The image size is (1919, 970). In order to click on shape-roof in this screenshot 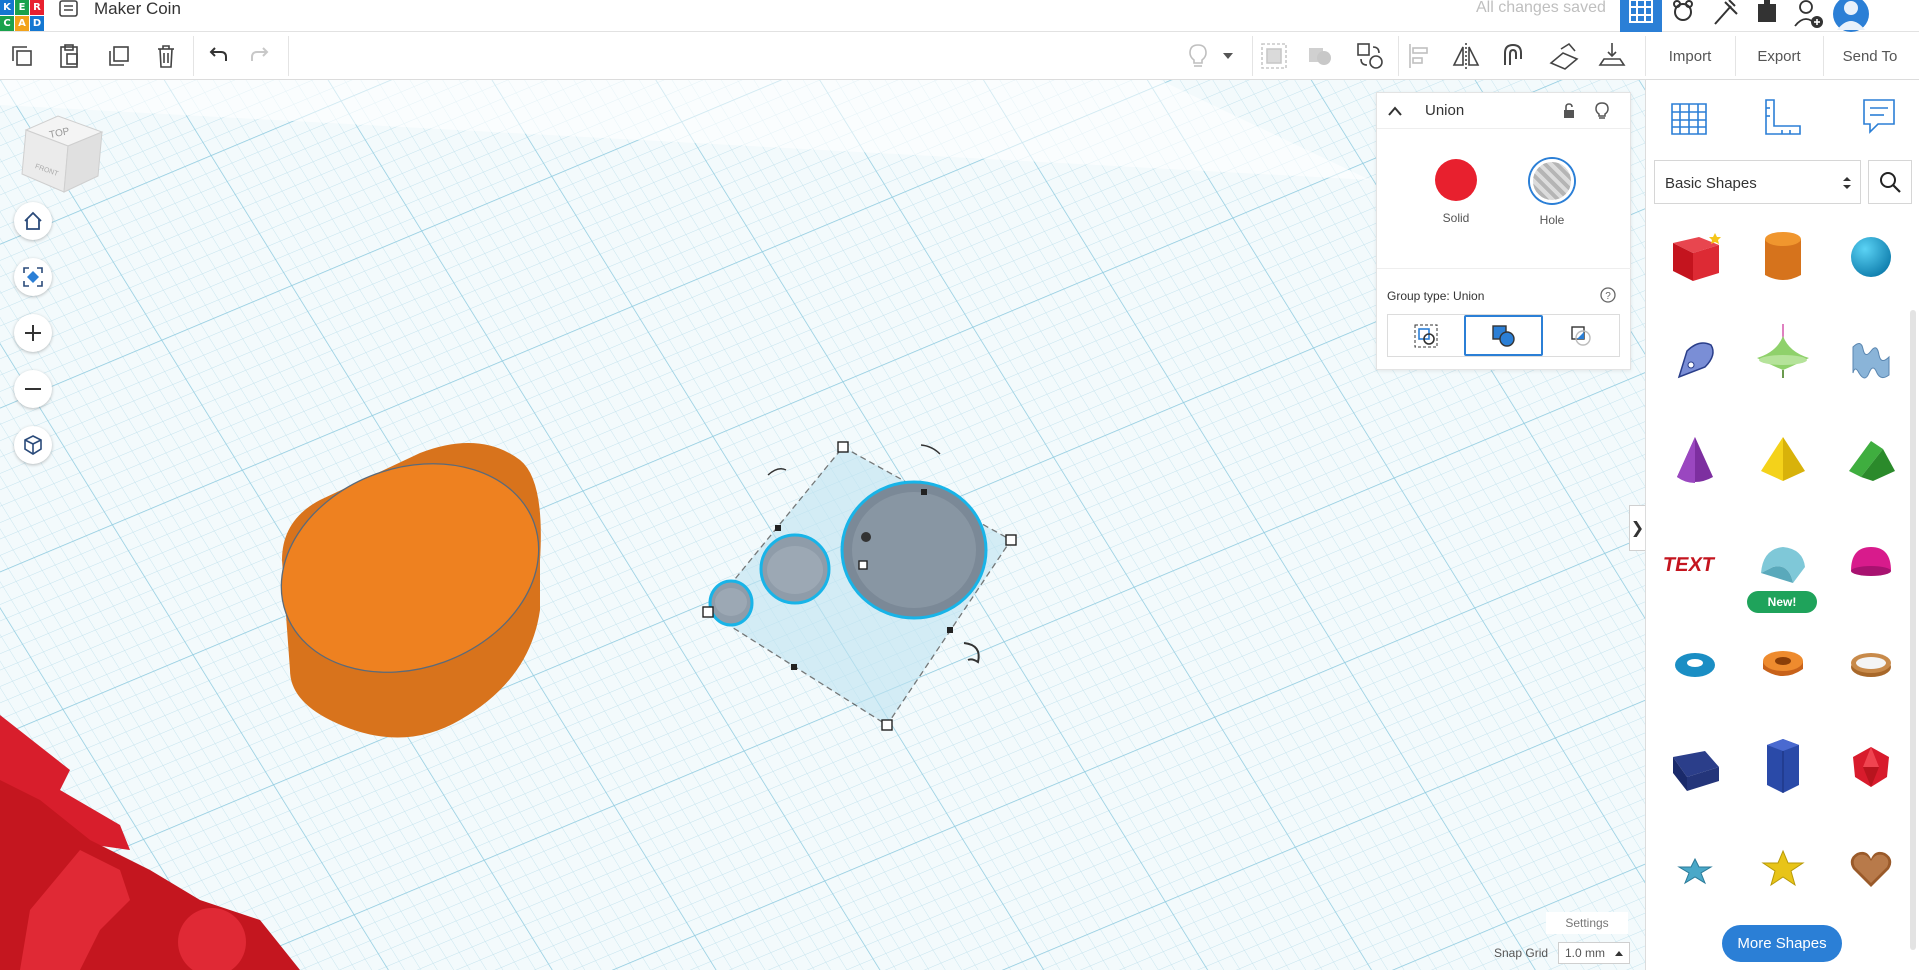, I will do `click(1871, 461)`.